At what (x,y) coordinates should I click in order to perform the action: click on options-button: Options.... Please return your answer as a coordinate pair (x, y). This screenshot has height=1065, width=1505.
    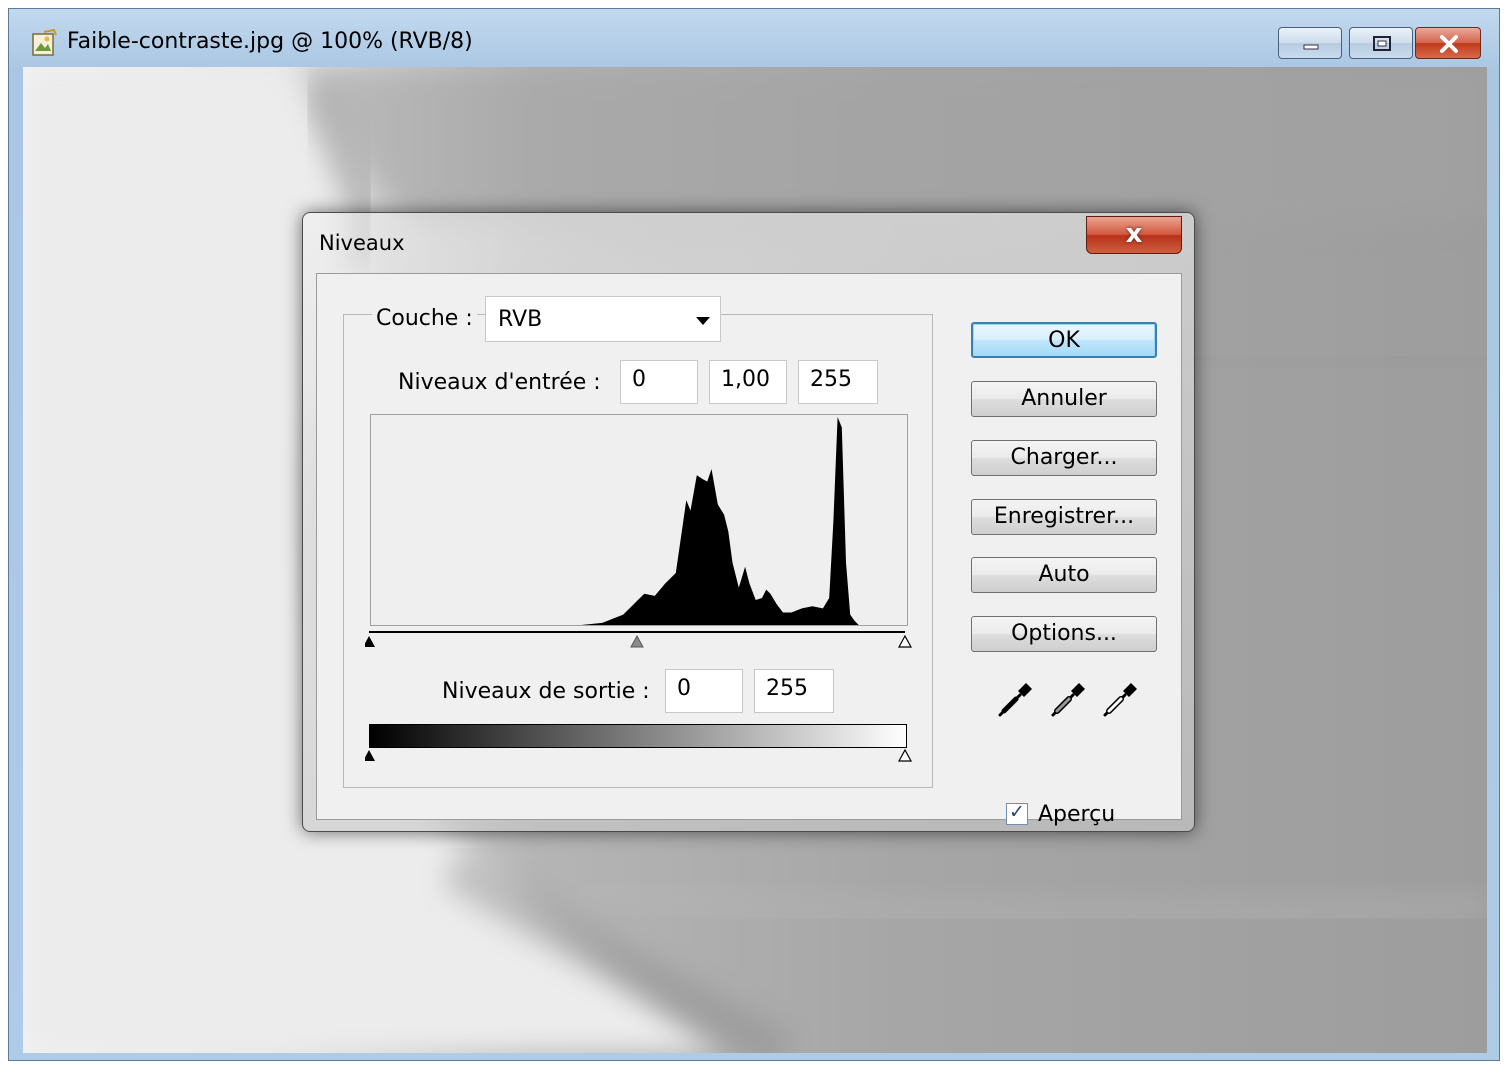
    Looking at the image, I should click on (1064, 634).